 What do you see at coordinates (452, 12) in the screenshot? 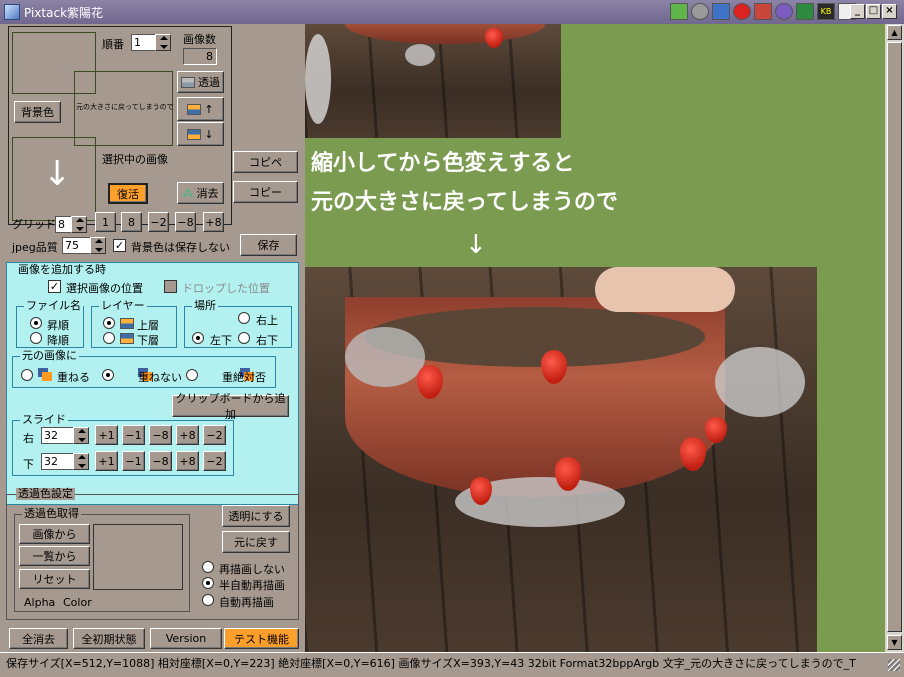
I see `title-bar: Pixtack紫陽花 KB _ □ ×` at bounding box center [452, 12].